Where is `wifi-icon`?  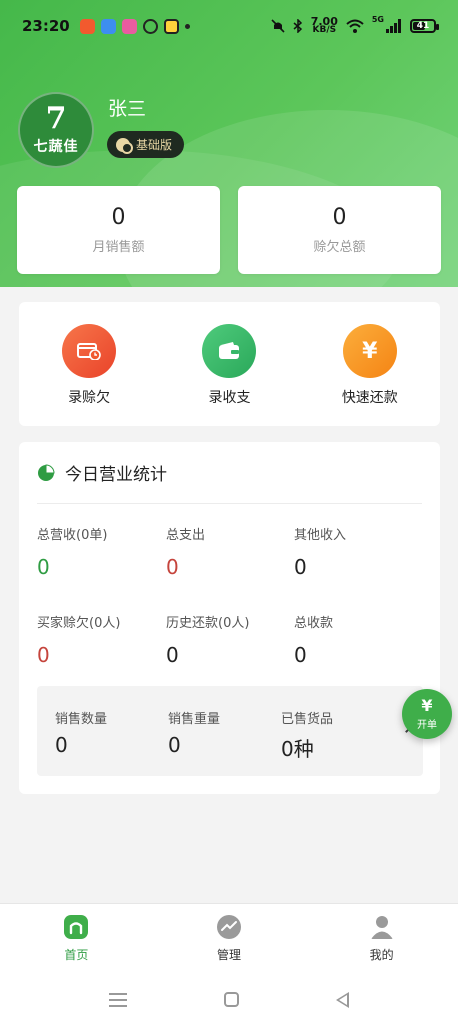
wifi-icon is located at coordinates (355, 26).